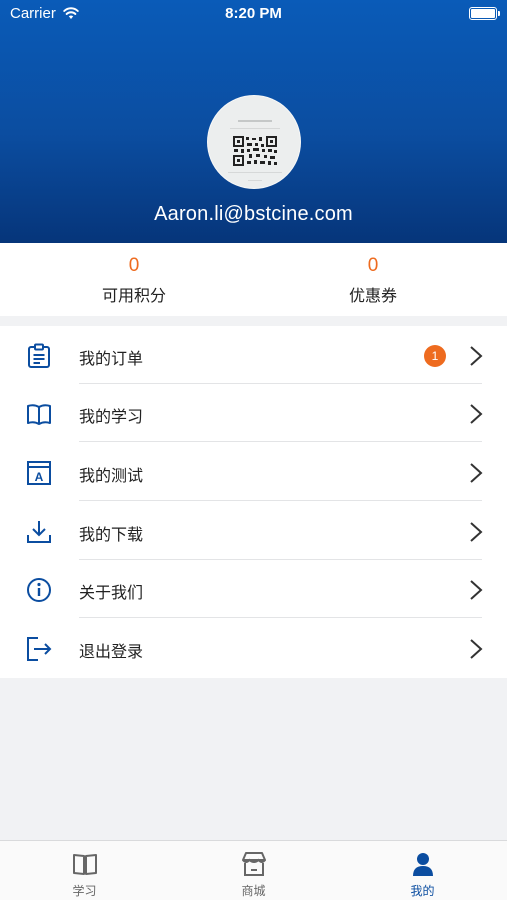 Image resolution: width=507 pixels, height=900 pixels. What do you see at coordinates (111, 358) in the screenshot?
I see `menu-item-label: 我的订单` at bounding box center [111, 358].